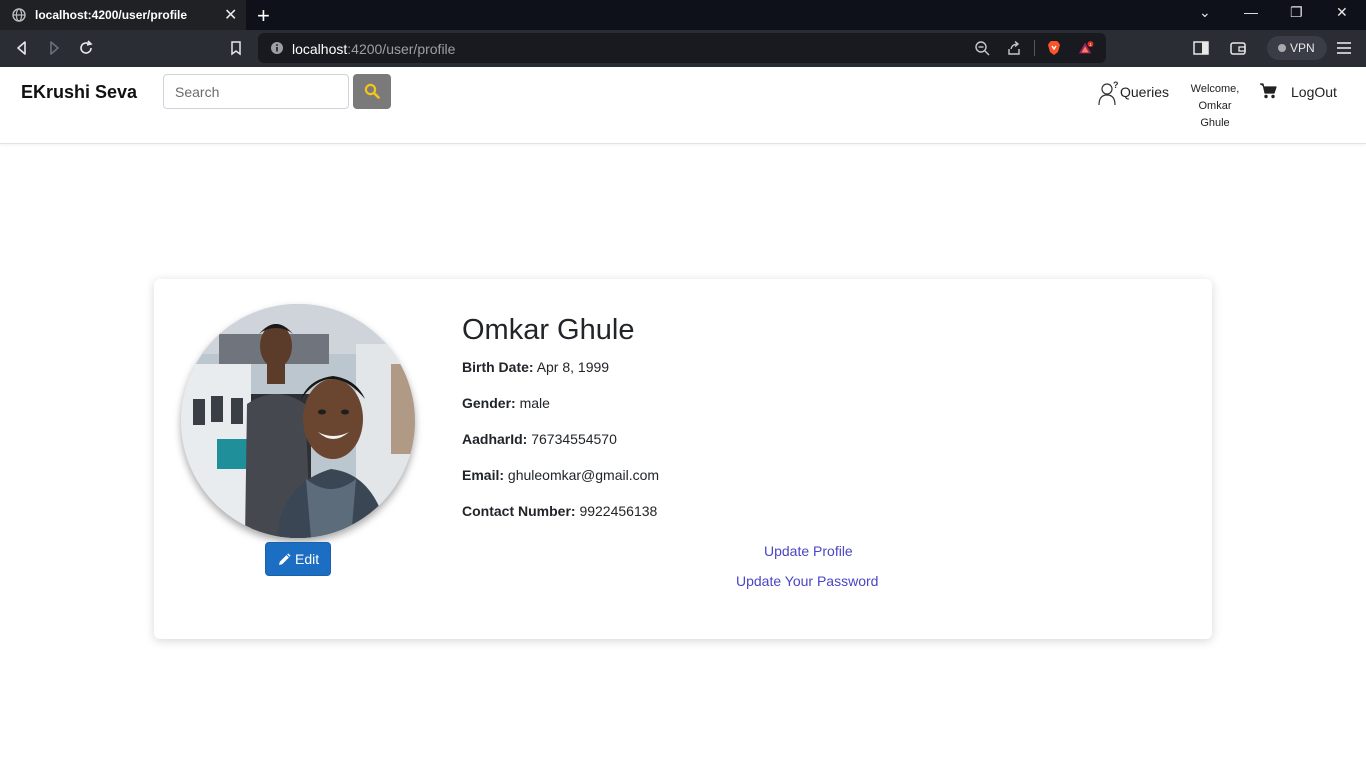 This screenshot has height=768, width=1366. I want to click on contact-row: Contact Number: 9922456138, so click(559, 511).